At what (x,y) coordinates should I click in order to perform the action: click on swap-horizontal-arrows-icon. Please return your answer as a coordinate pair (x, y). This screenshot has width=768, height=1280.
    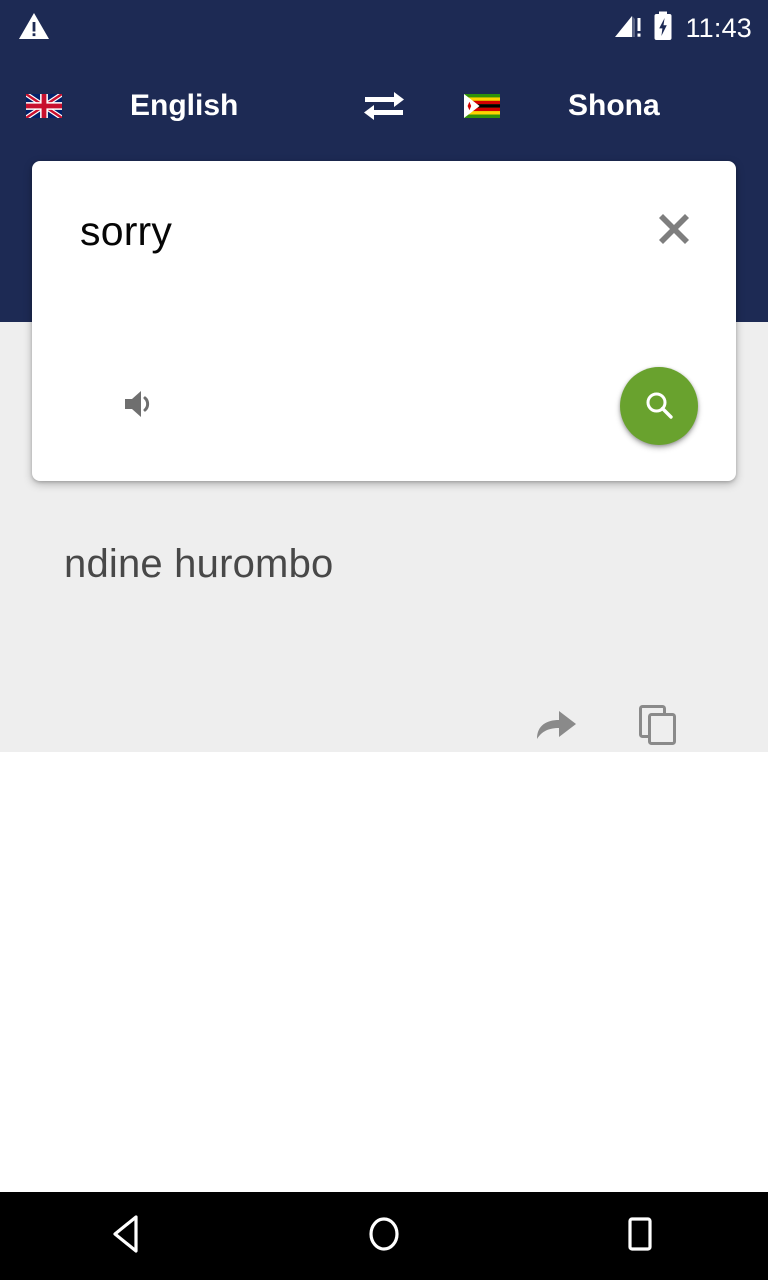
    Looking at the image, I should click on (384, 106).